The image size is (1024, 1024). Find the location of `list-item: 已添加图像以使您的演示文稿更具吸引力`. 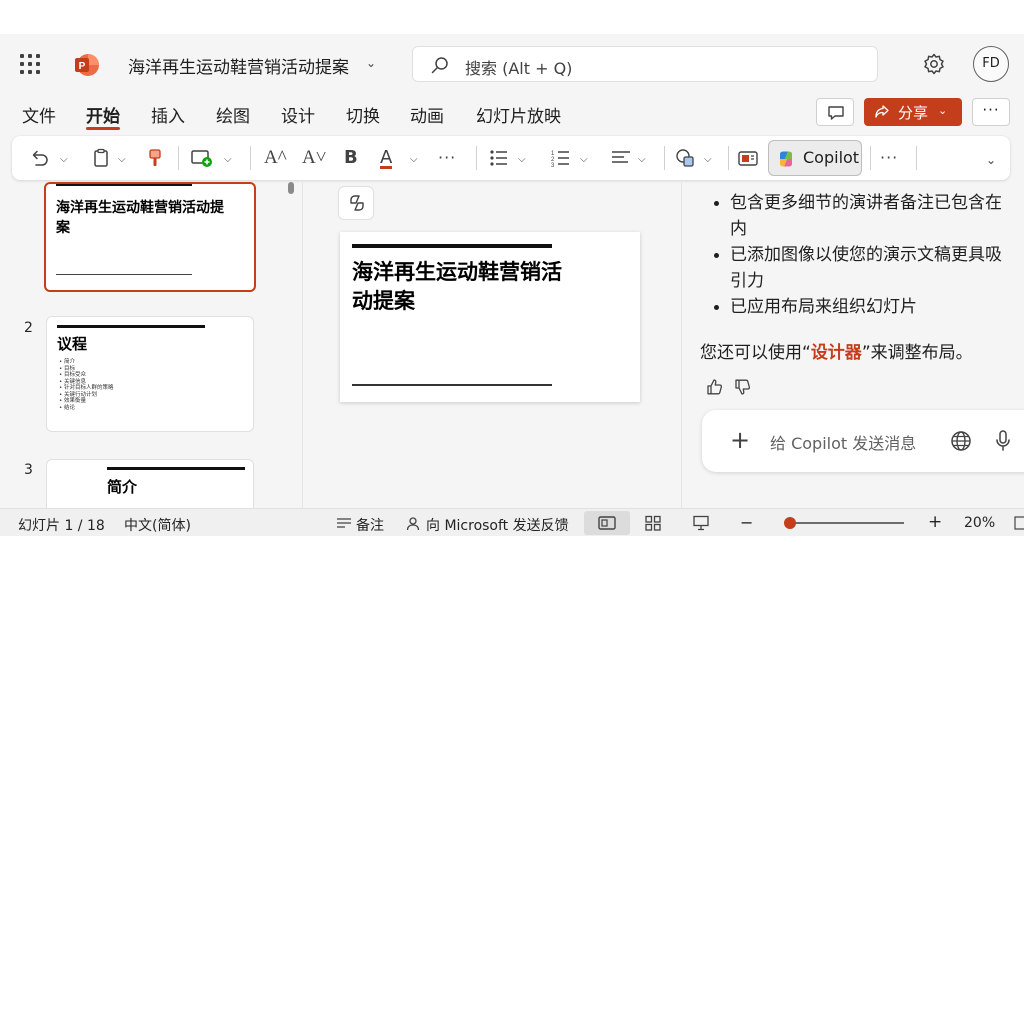

list-item: 已添加图像以使您的演示文稿更具吸引力 is located at coordinates (858, 268).